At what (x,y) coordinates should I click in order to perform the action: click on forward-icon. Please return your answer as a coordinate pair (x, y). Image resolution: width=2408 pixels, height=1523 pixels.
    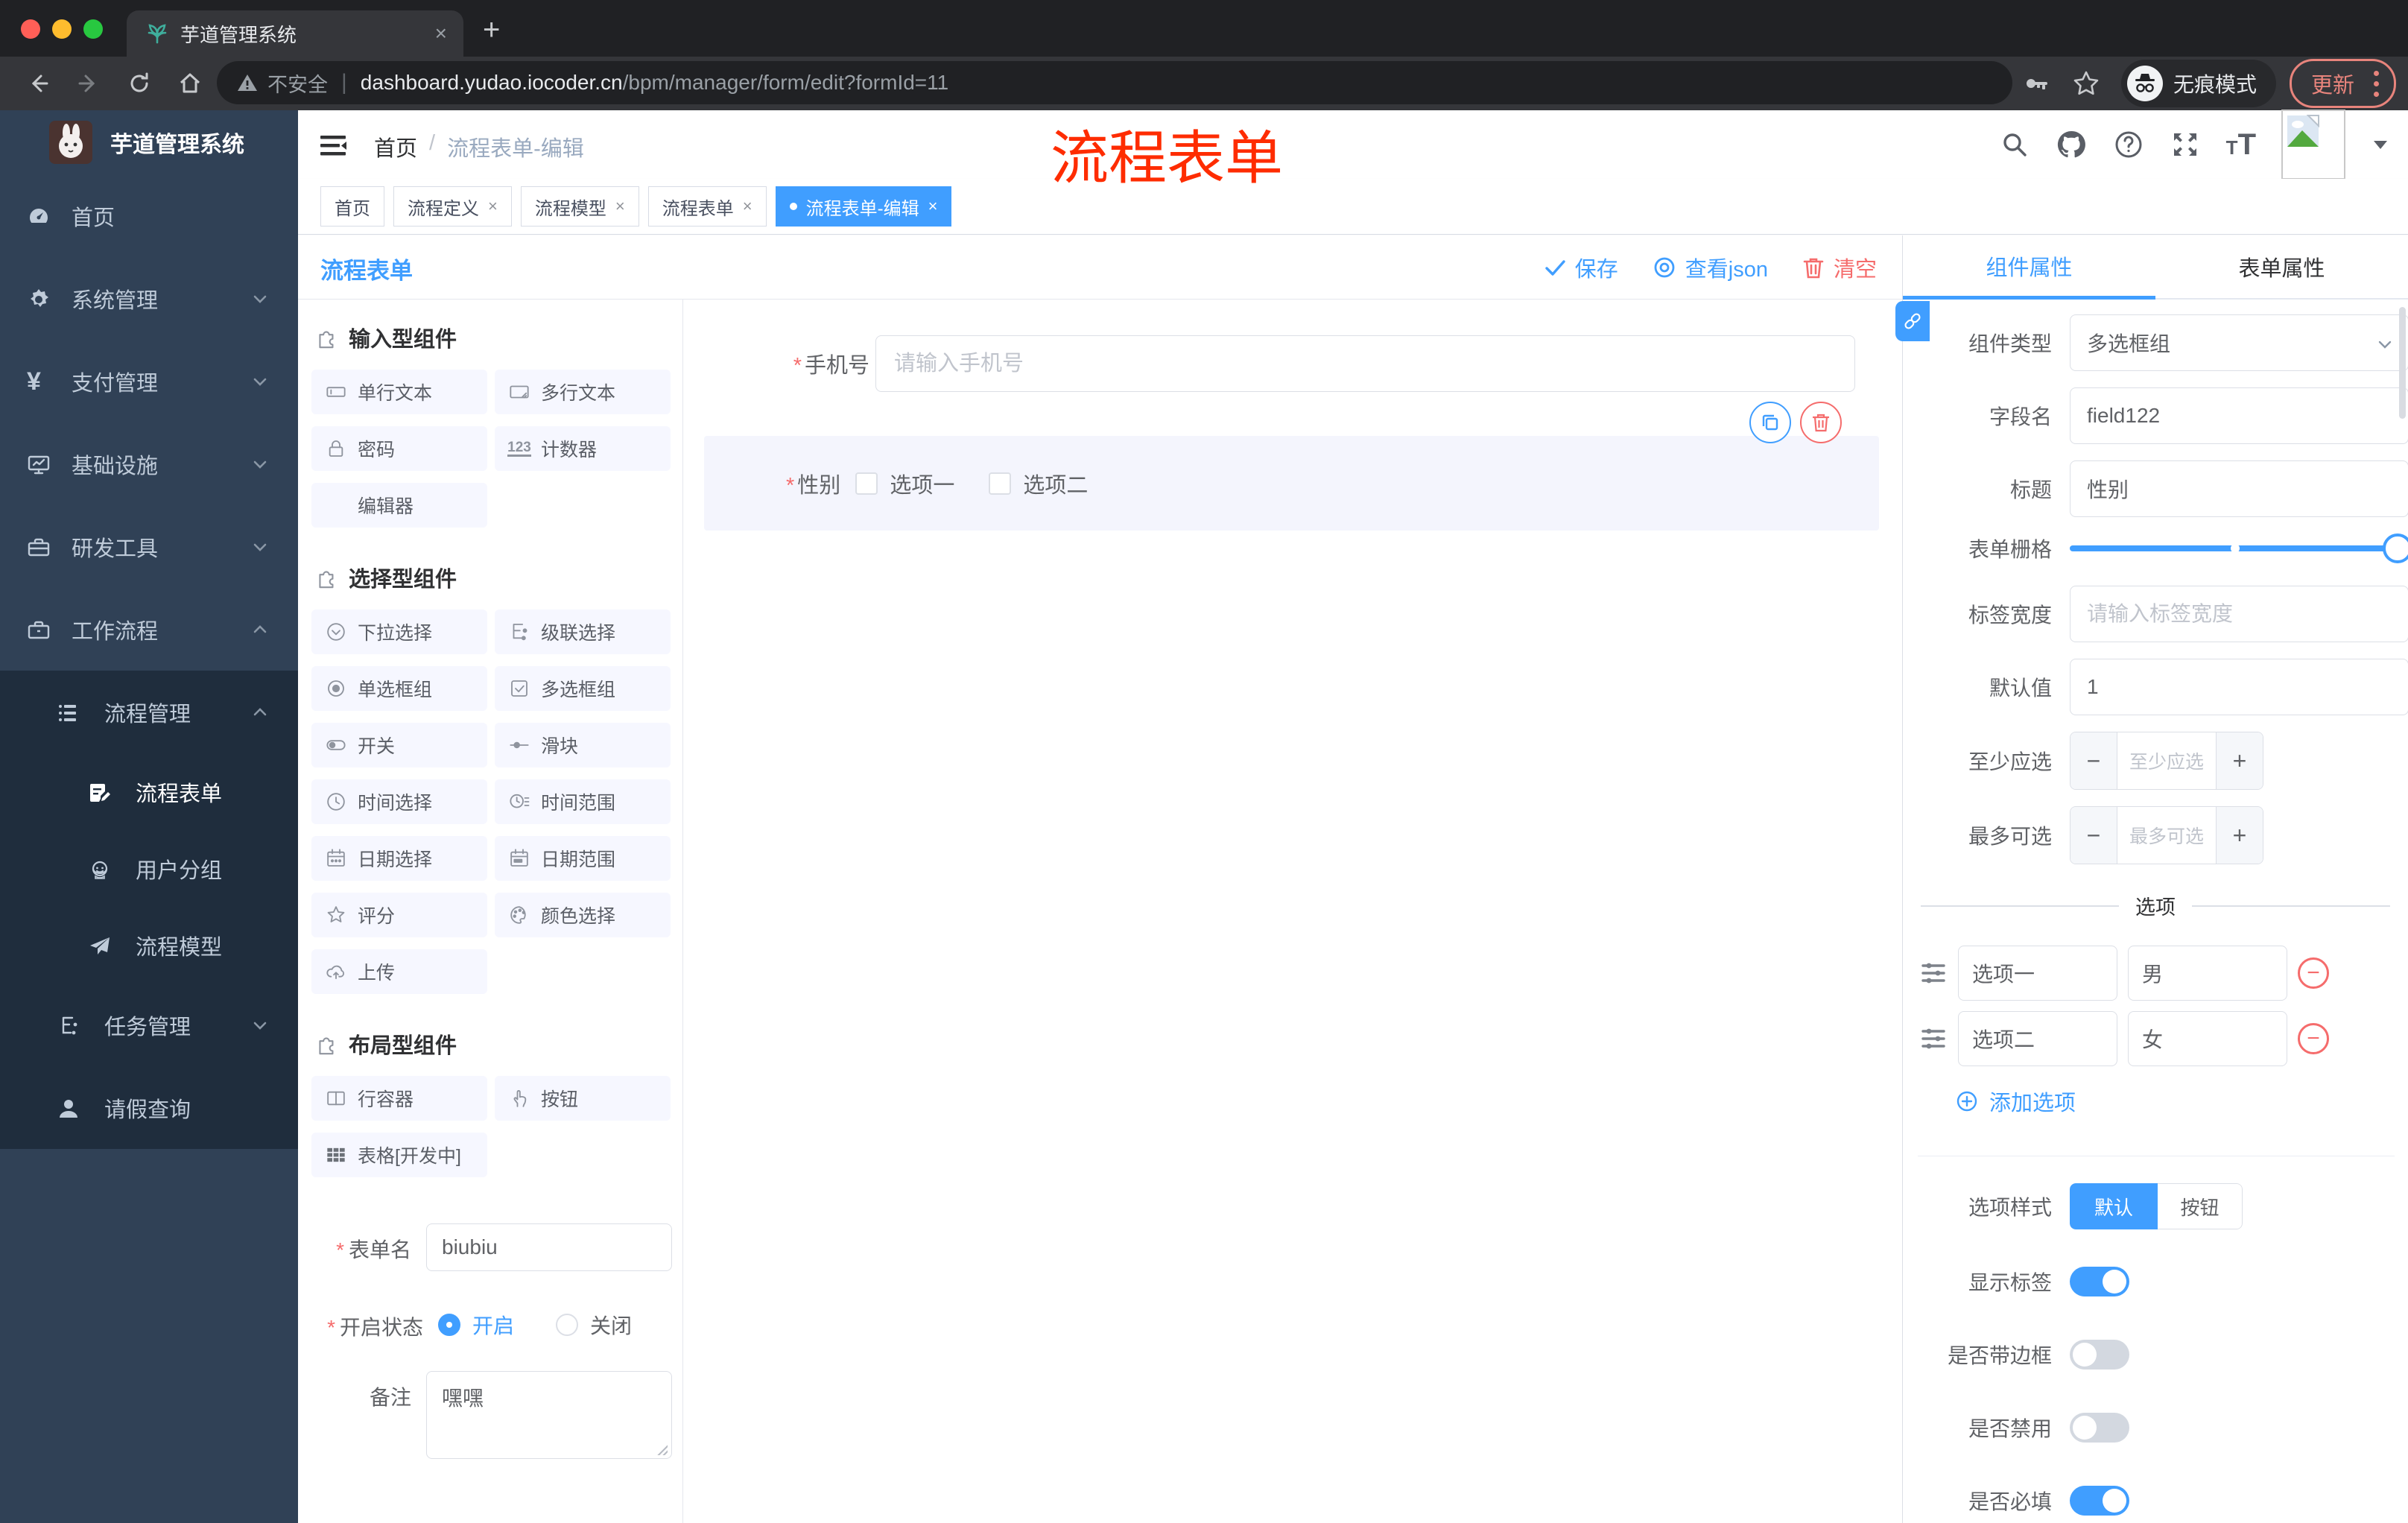
    Looking at the image, I should click on (88, 83).